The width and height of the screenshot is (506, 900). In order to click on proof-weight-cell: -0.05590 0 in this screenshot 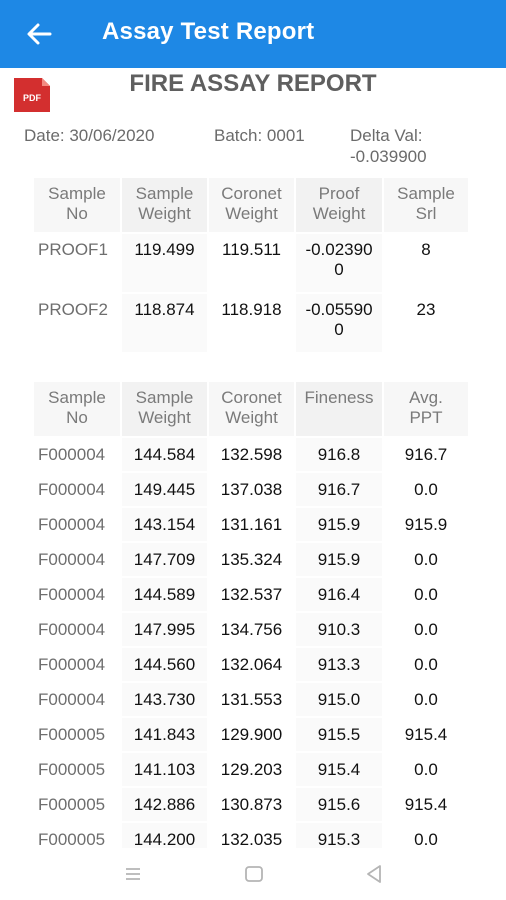, I will do `click(339, 323)`.